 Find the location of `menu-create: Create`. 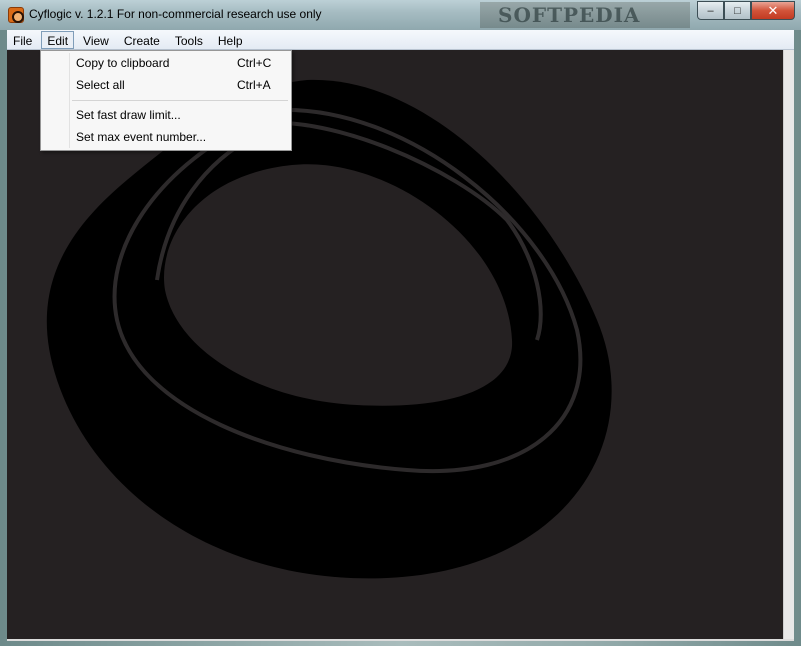

menu-create: Create is located at coordinates (142, 40).